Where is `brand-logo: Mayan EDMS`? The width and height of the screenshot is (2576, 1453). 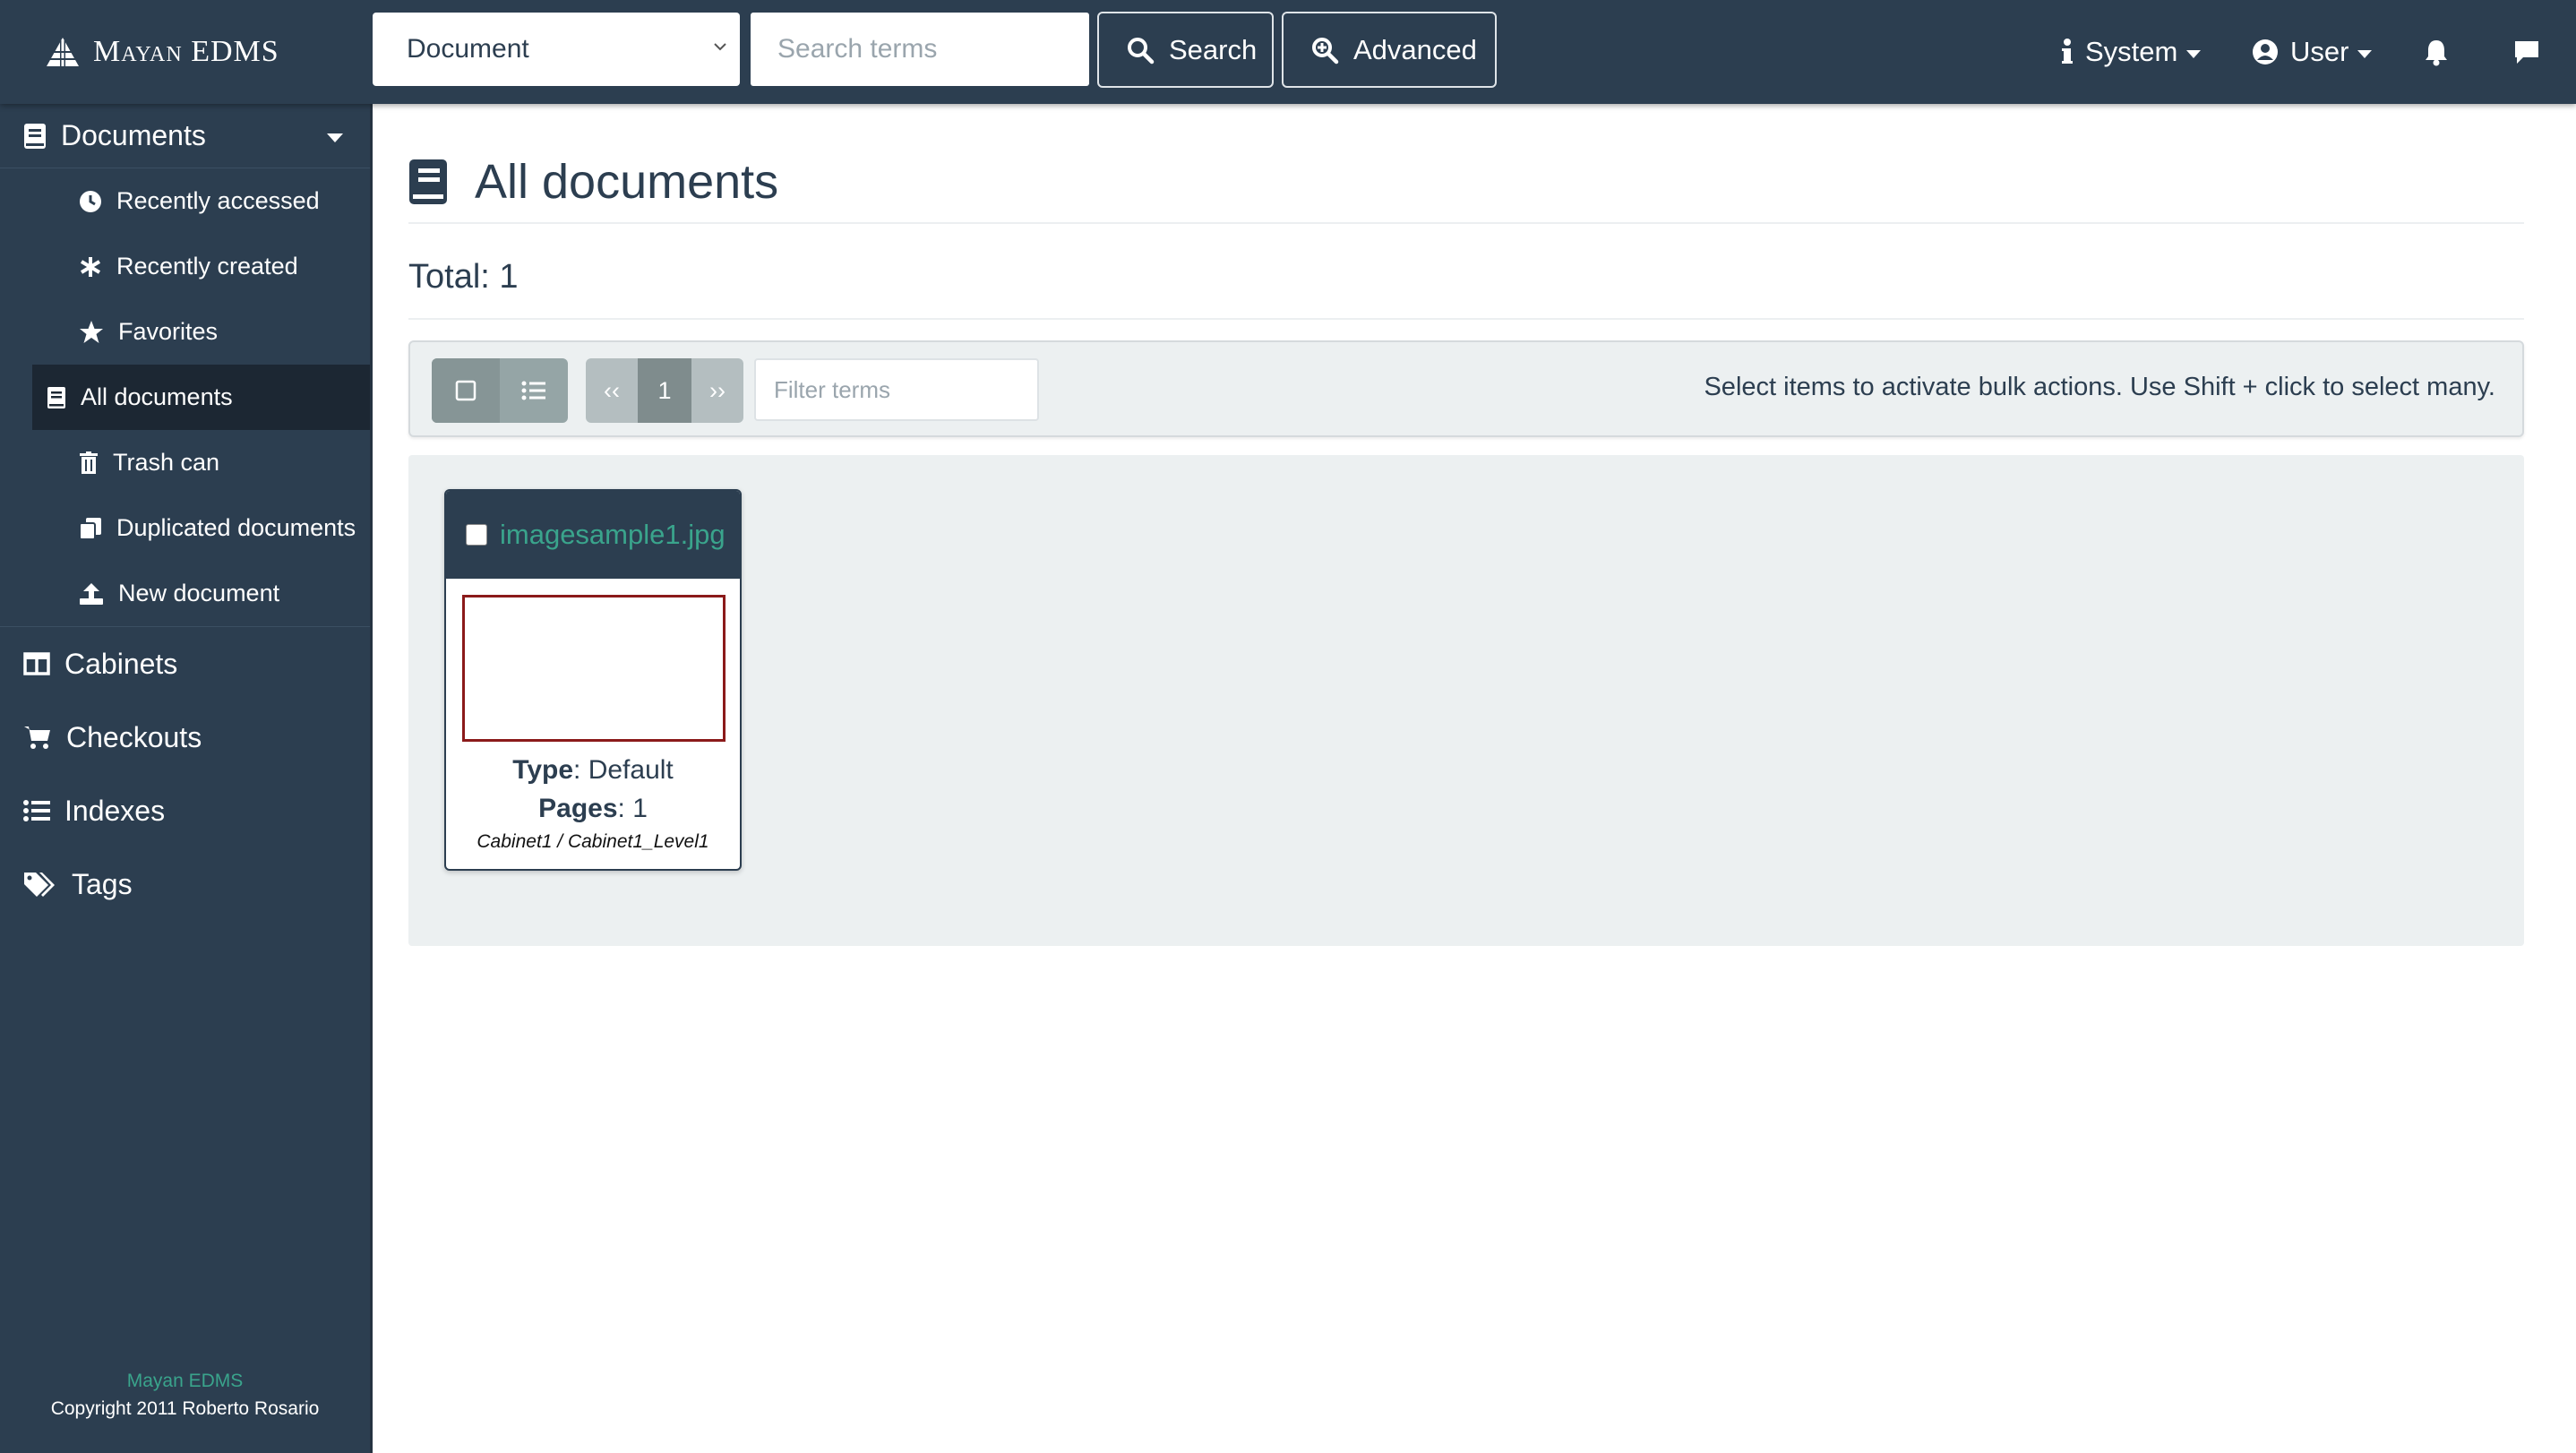
brand-logo: Mayan EDMS is located at coordinates (162, 52).